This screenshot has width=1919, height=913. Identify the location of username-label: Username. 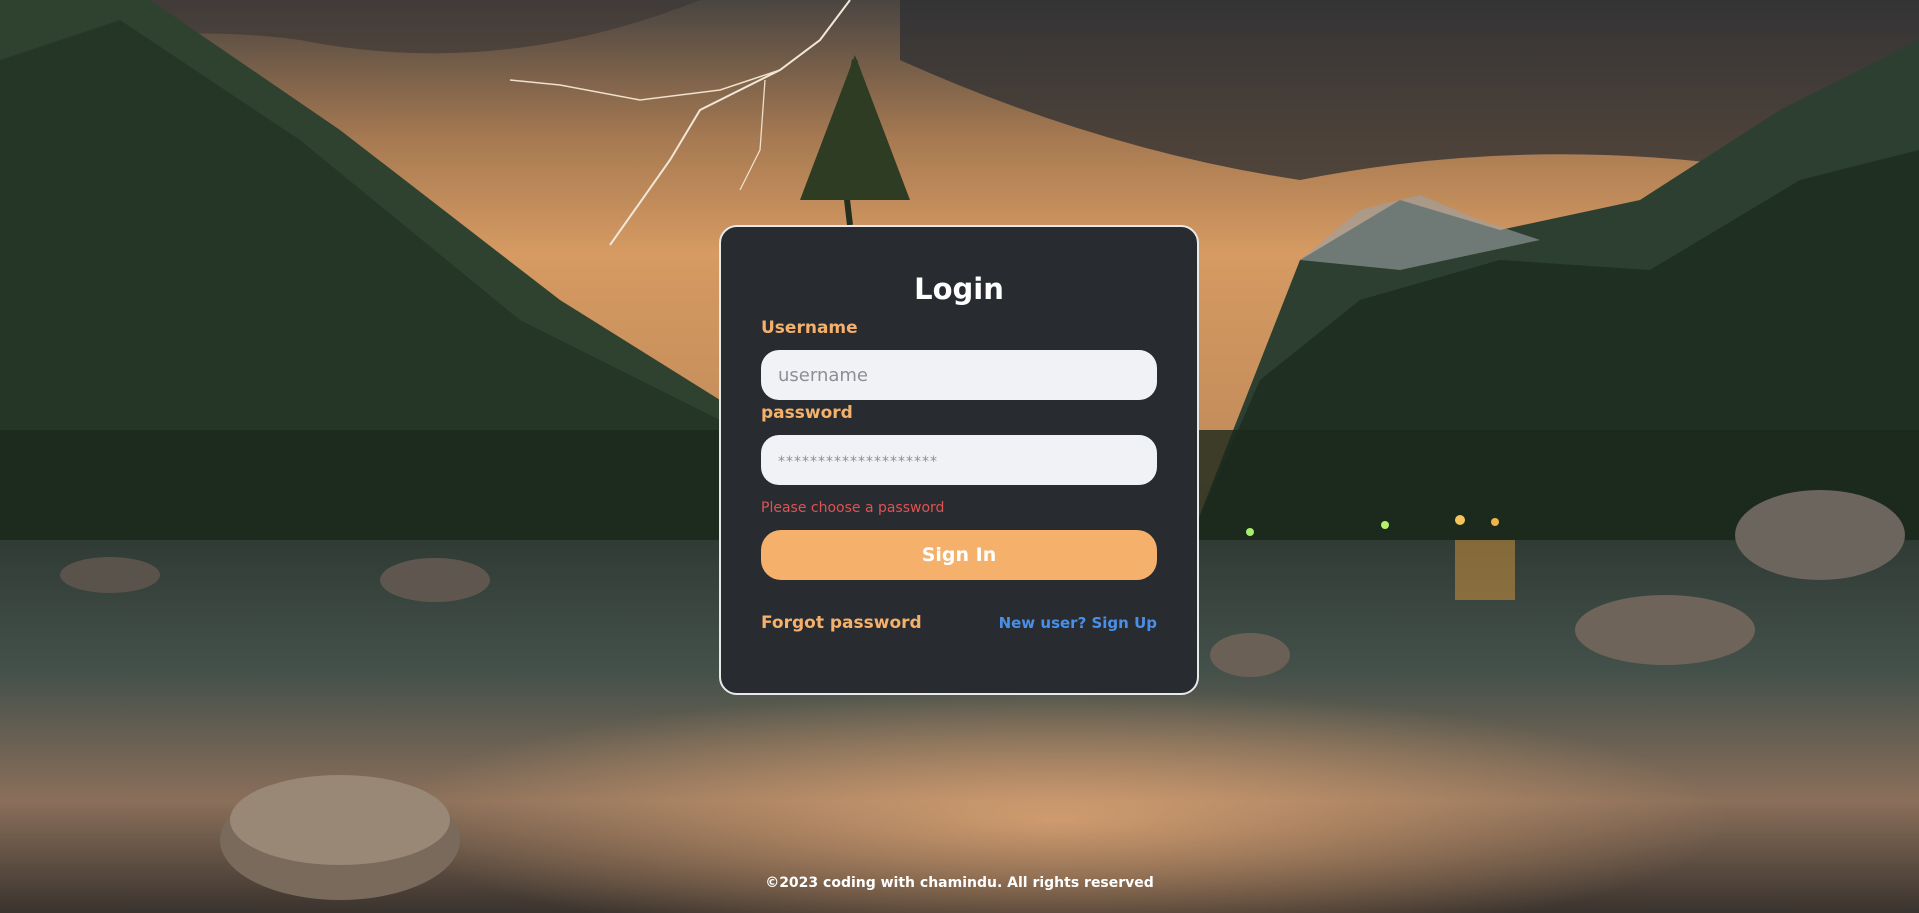
(809, 328).